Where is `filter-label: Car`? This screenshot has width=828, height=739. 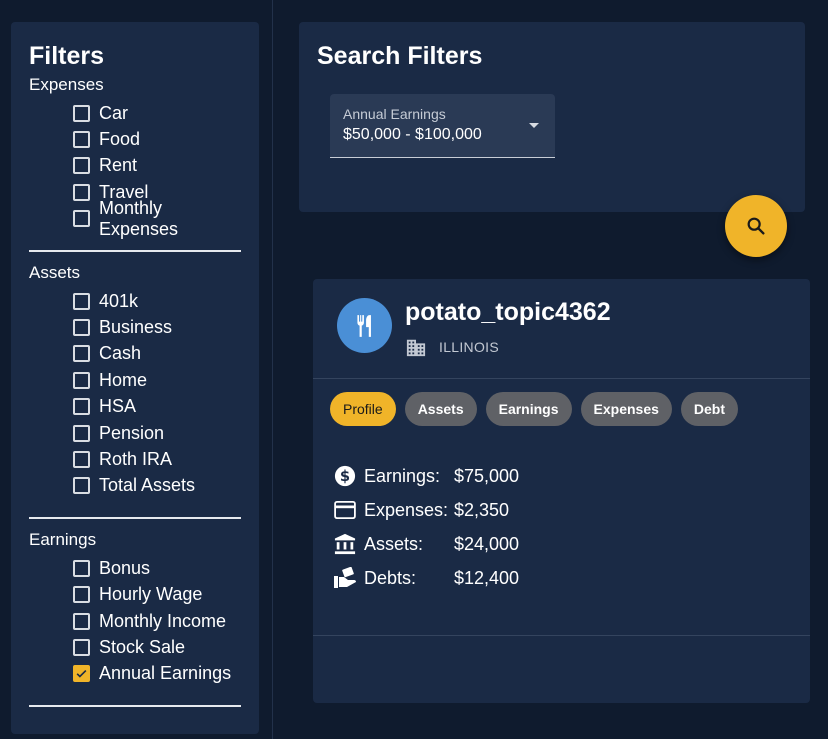
filter-label: Car is located at coordinates (114, 112).